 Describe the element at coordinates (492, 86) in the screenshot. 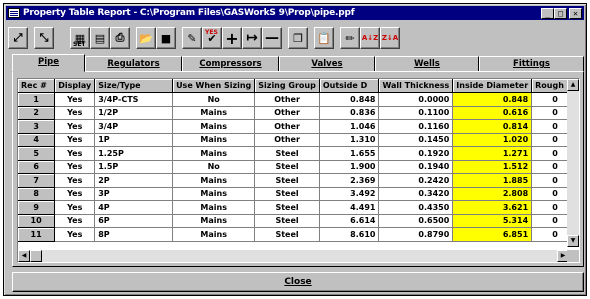

I see `column-header: Inside Diameter` at that location.